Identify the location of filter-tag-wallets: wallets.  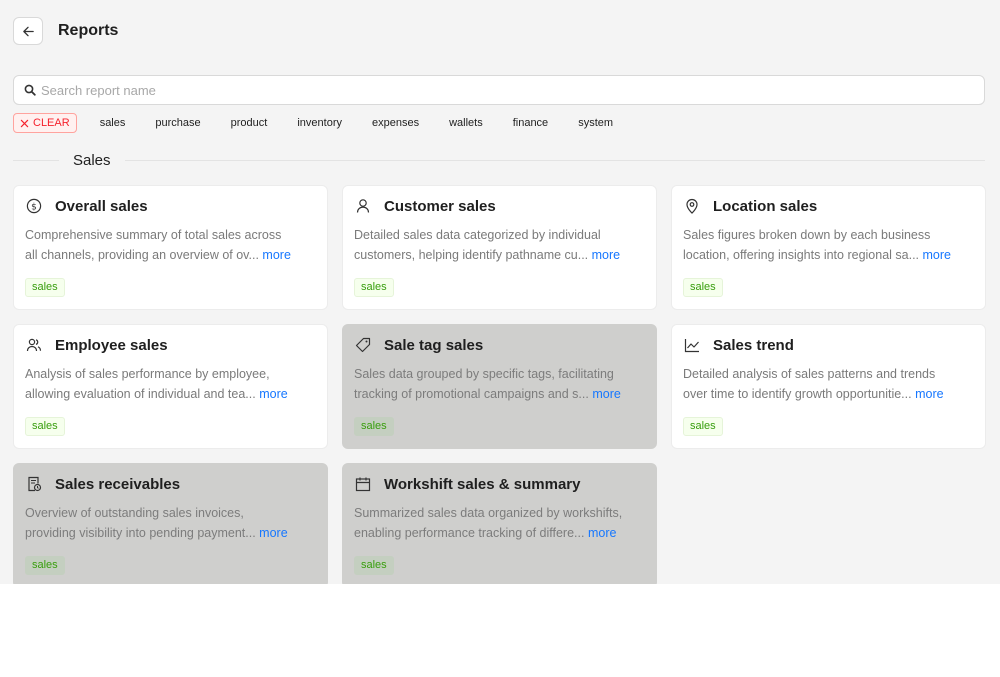
(466, 123).